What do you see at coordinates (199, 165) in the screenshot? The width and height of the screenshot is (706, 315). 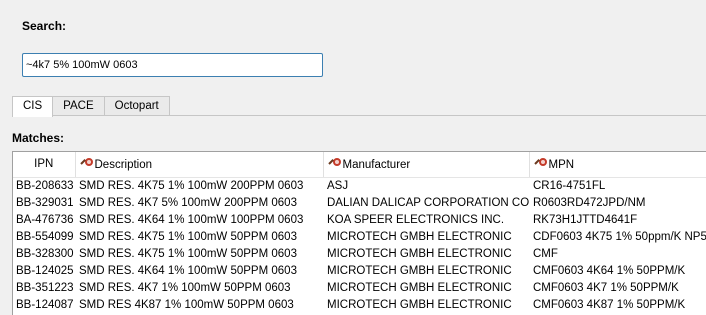 I see `column-header-description: Description` at bounding box center [199, 165].